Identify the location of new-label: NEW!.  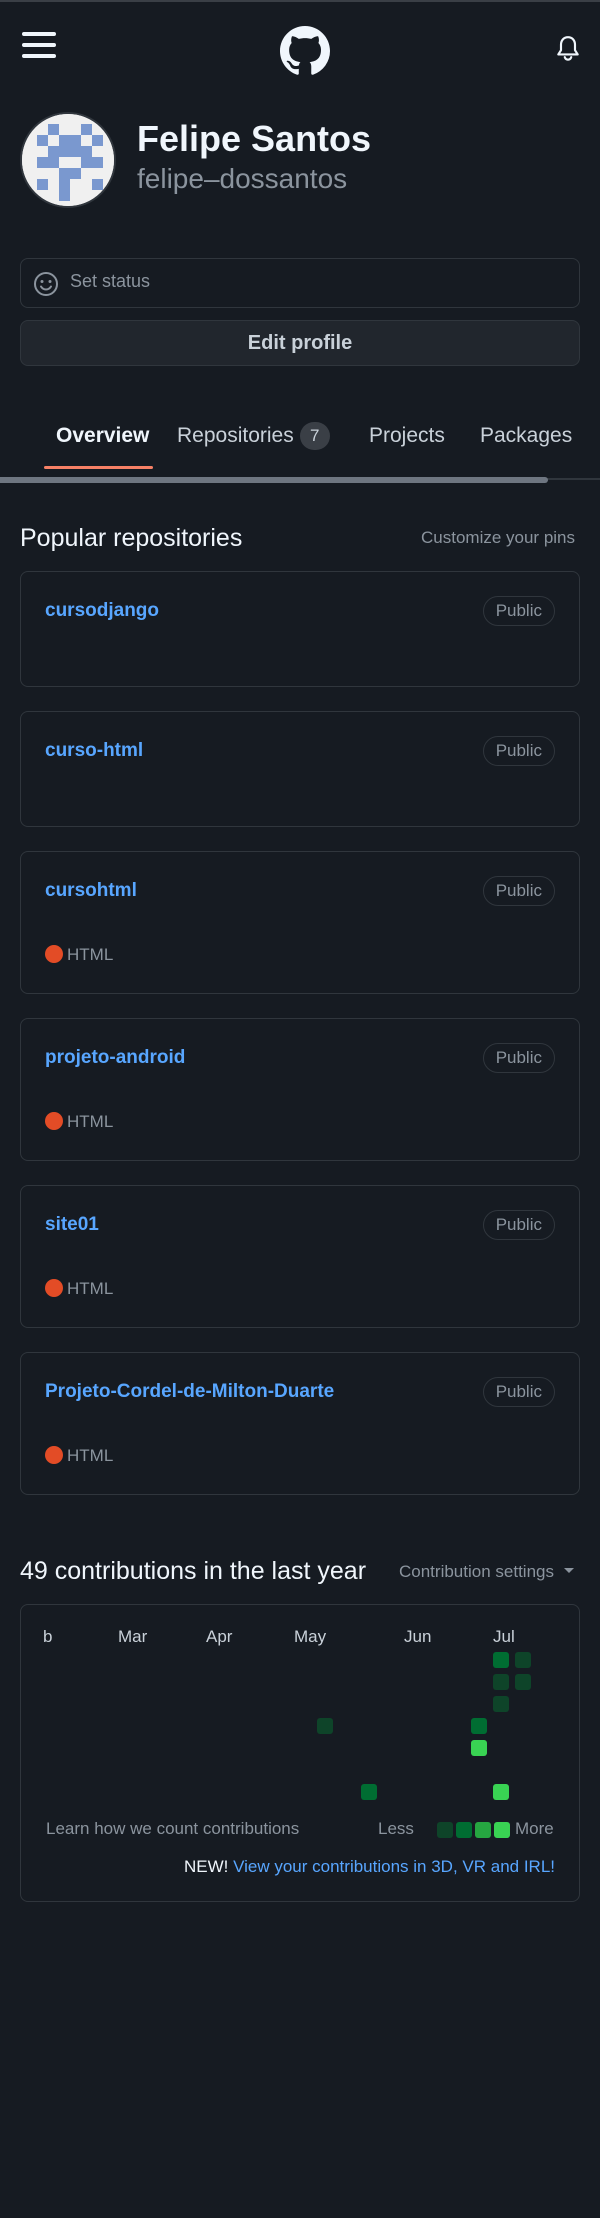
(206, 1866).